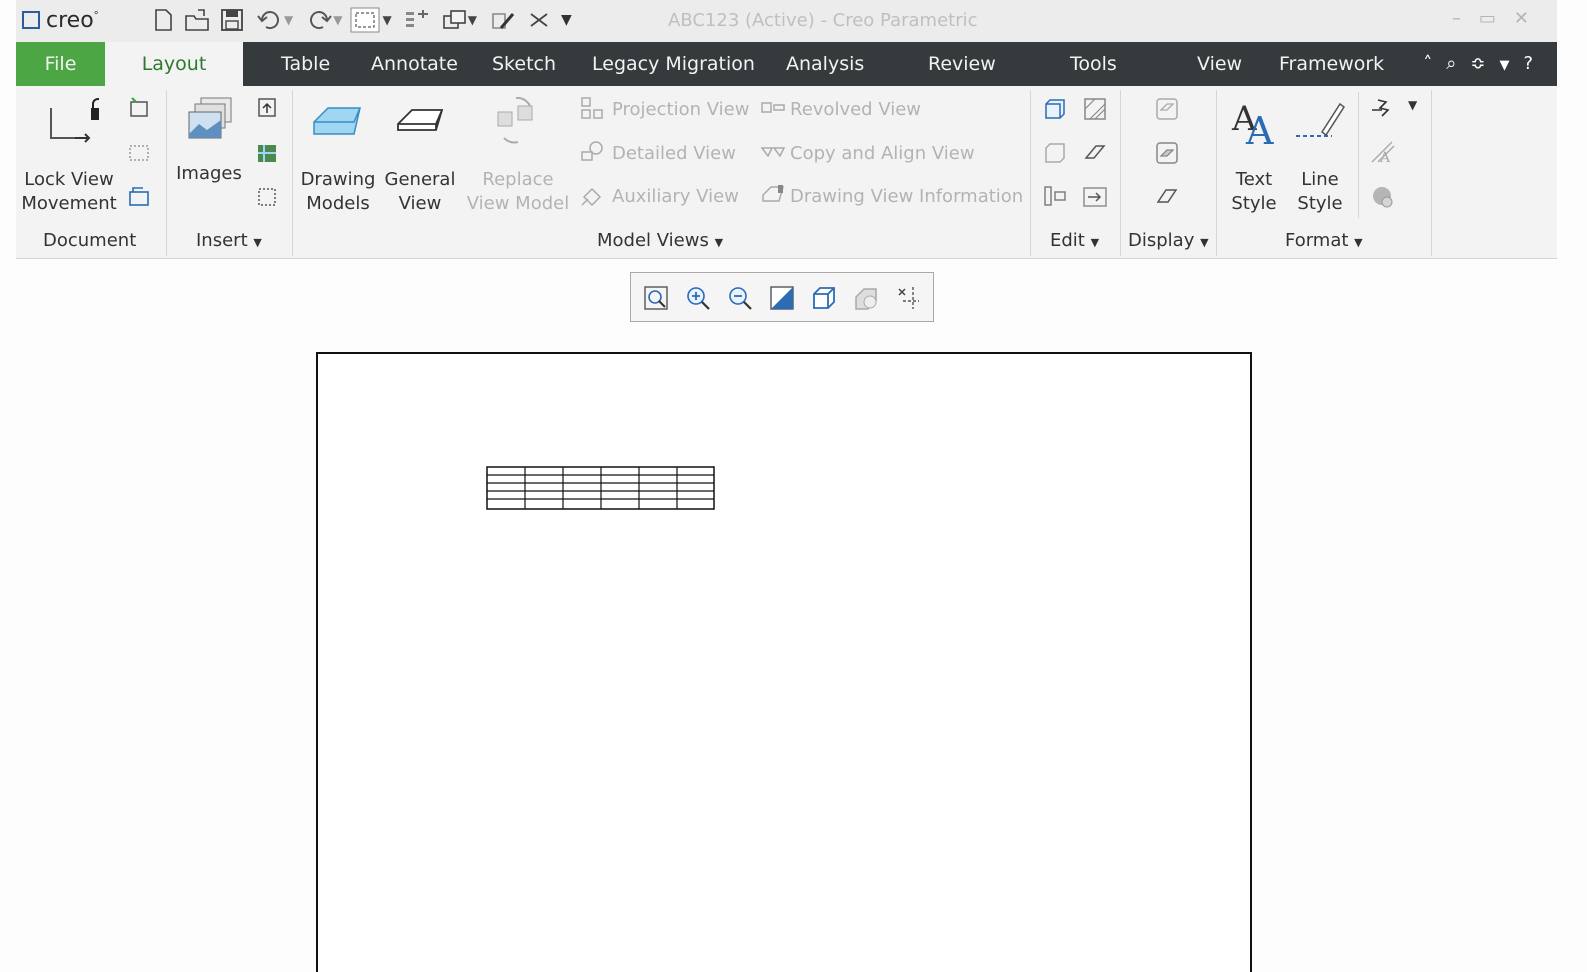 The image size is (1587, 972). Describe the element at coordinates (698, 298) in the screenshot. I see `zoom-in-icon` at that location.